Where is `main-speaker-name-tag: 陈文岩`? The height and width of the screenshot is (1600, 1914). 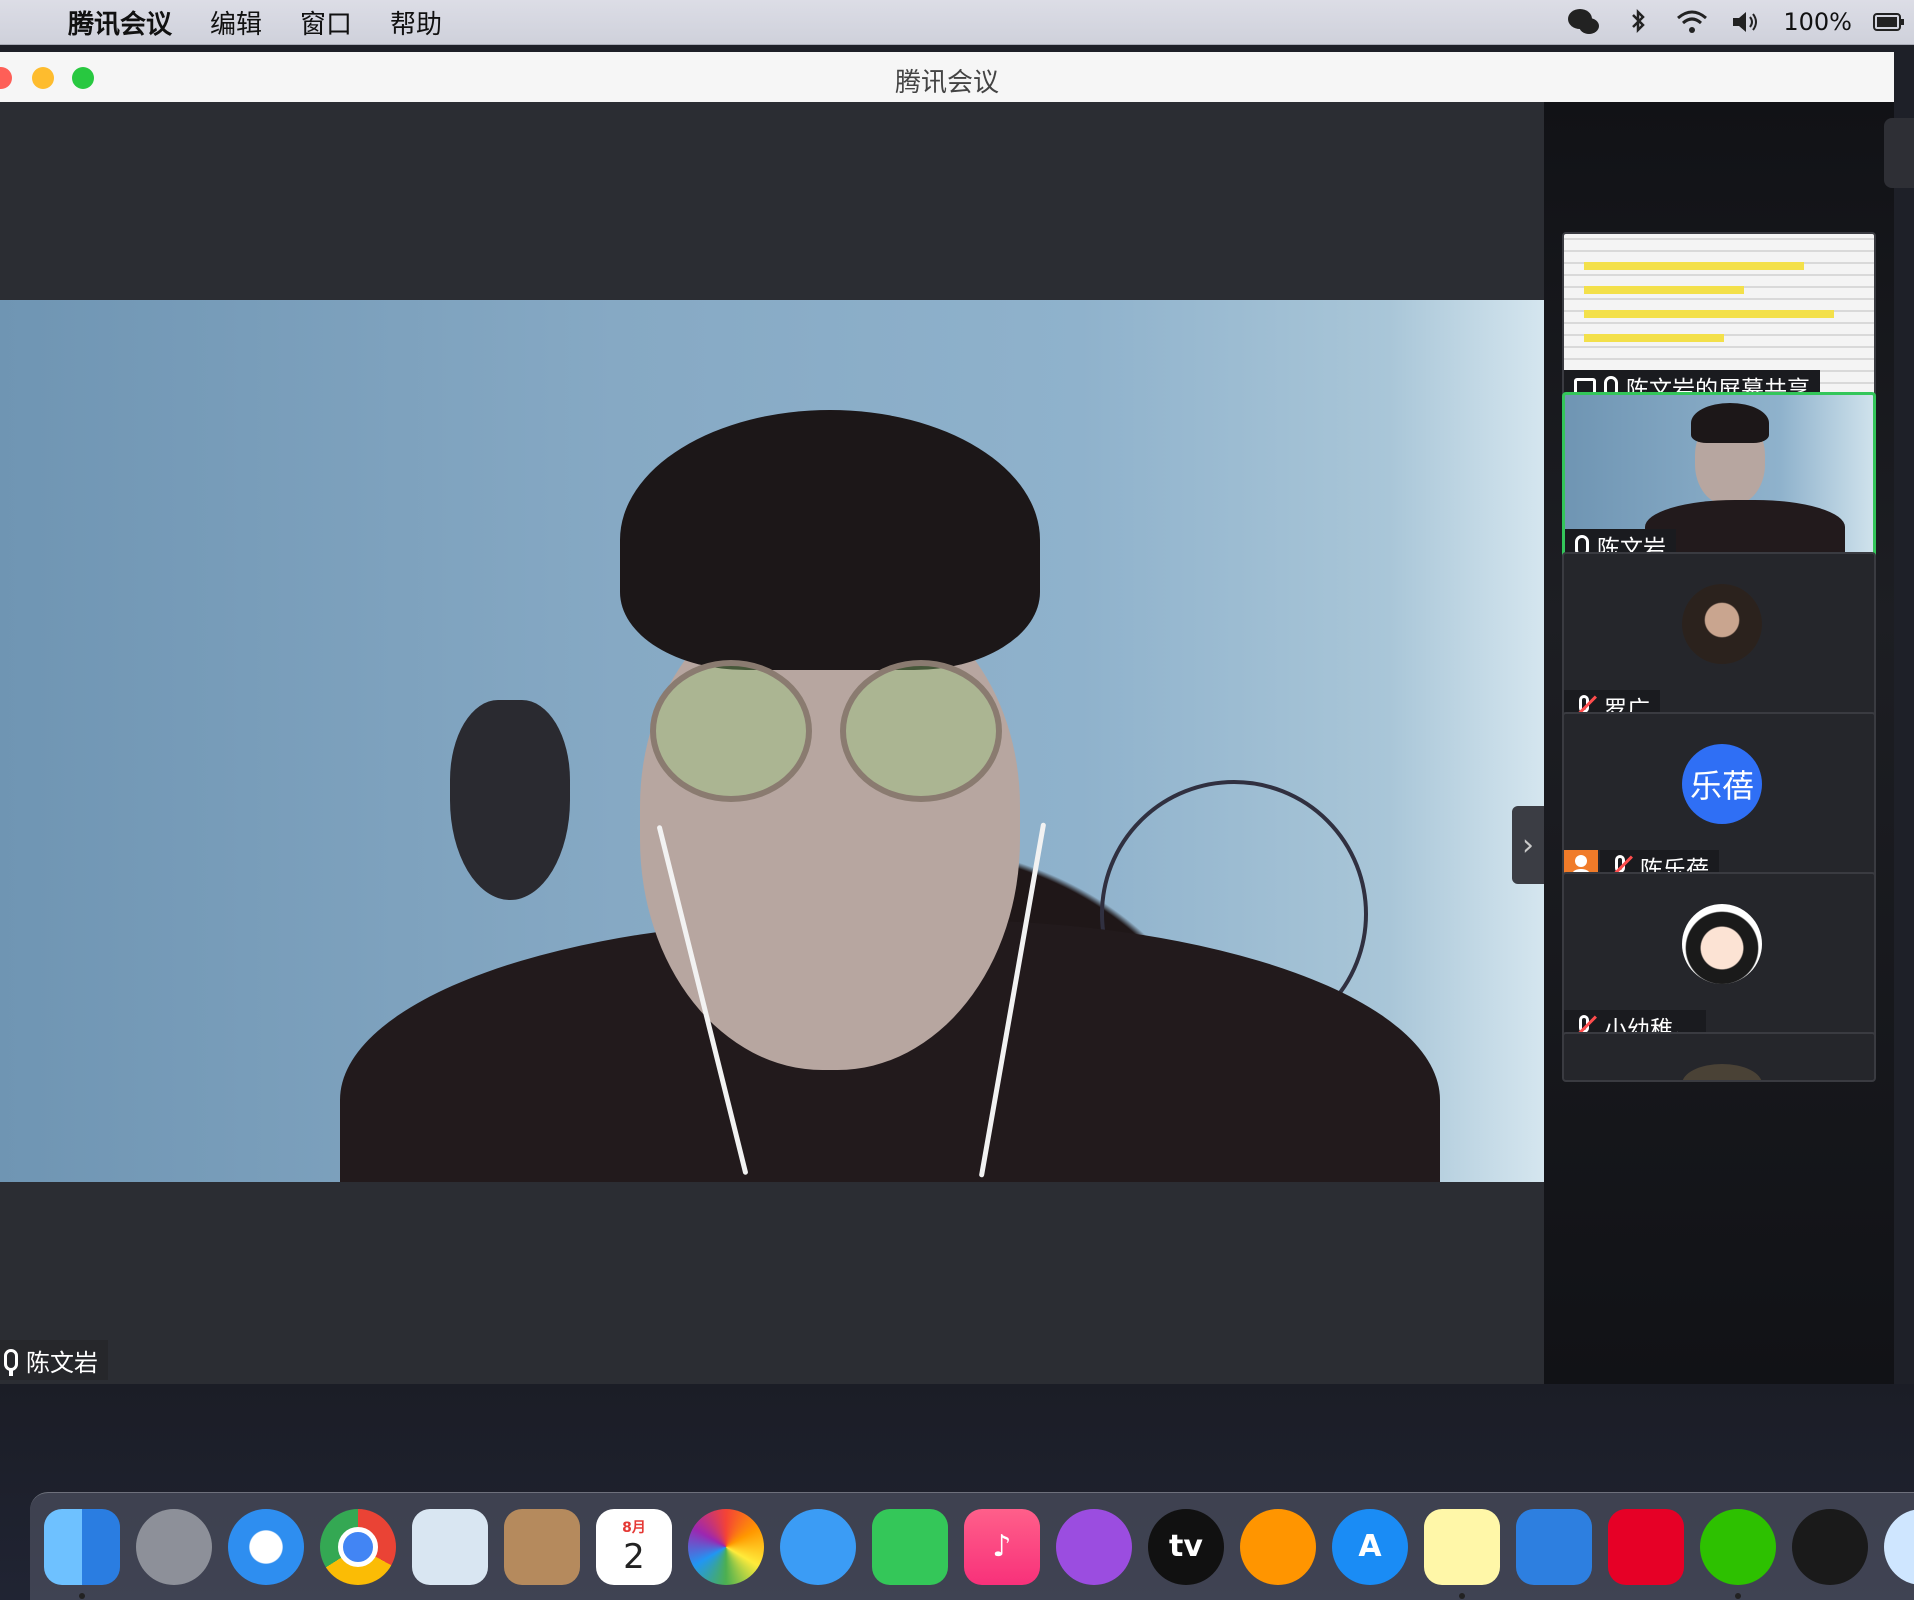 main-speaker-name-tag: 陈文岩 is located at coordinates (54, 1360).